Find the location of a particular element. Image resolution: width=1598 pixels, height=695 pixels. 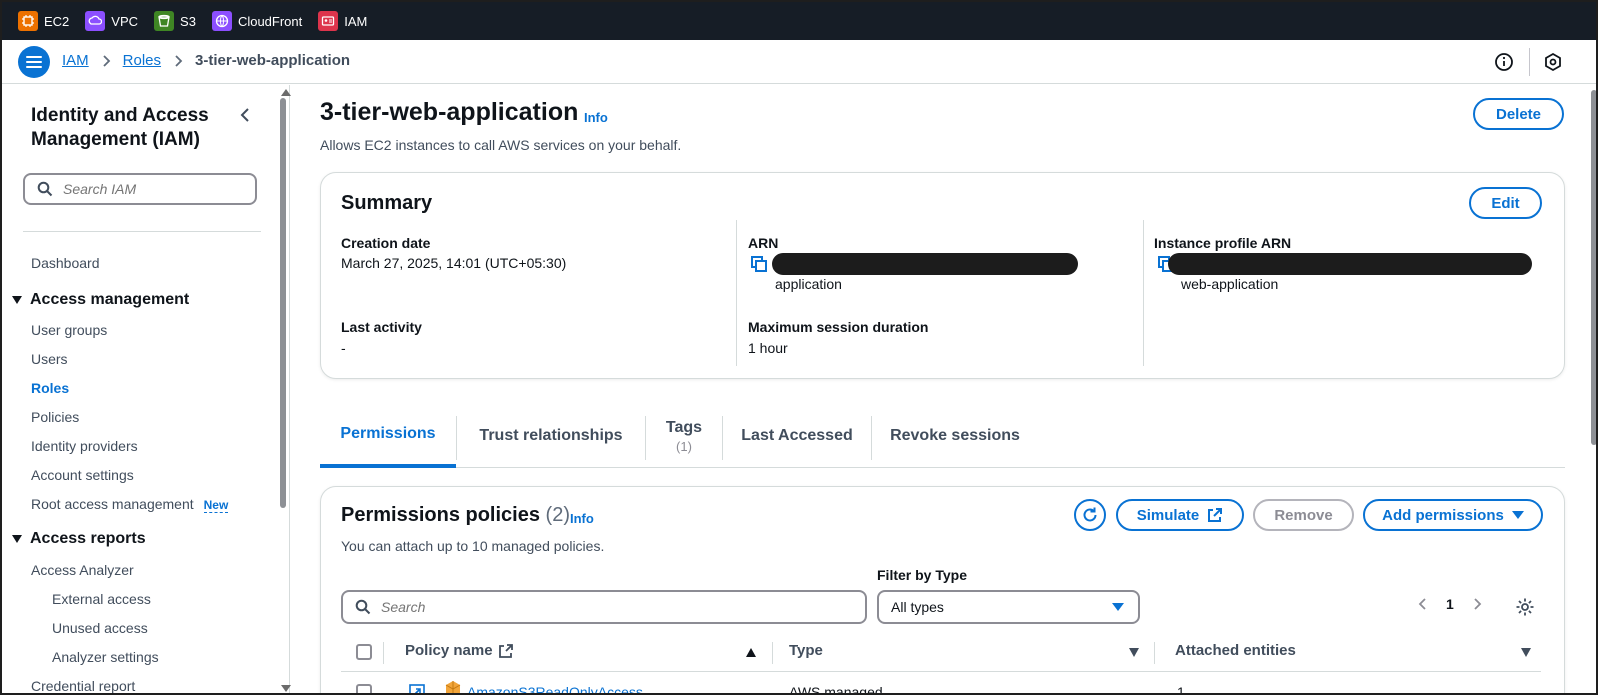

service-label: VPC is located at coordinates (125, 21).